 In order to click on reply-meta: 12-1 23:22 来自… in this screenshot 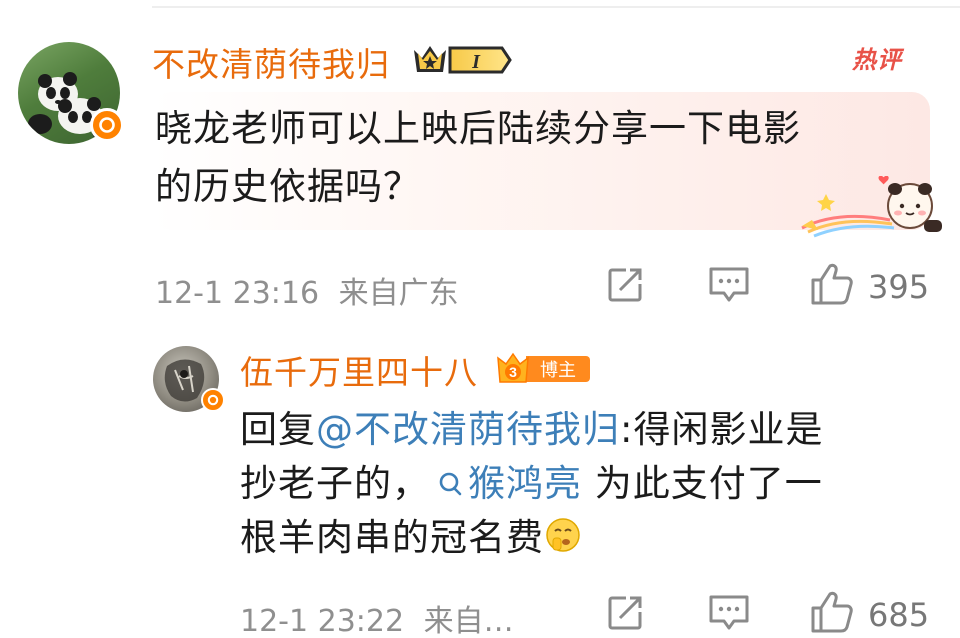, I will do `click(377, 617)`.